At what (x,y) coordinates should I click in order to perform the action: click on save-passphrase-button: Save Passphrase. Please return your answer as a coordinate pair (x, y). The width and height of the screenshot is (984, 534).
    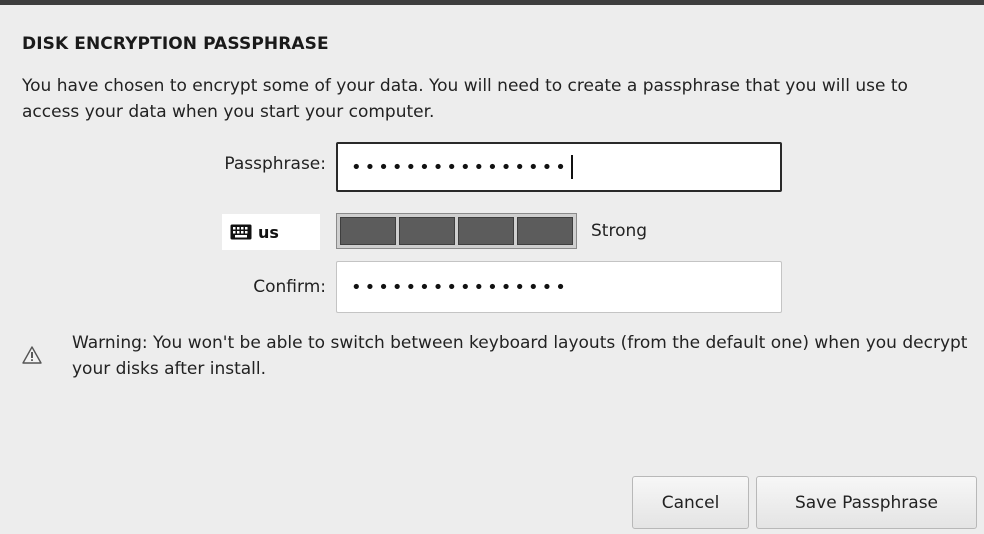
    Looking at the image, I should click on (866, 502).